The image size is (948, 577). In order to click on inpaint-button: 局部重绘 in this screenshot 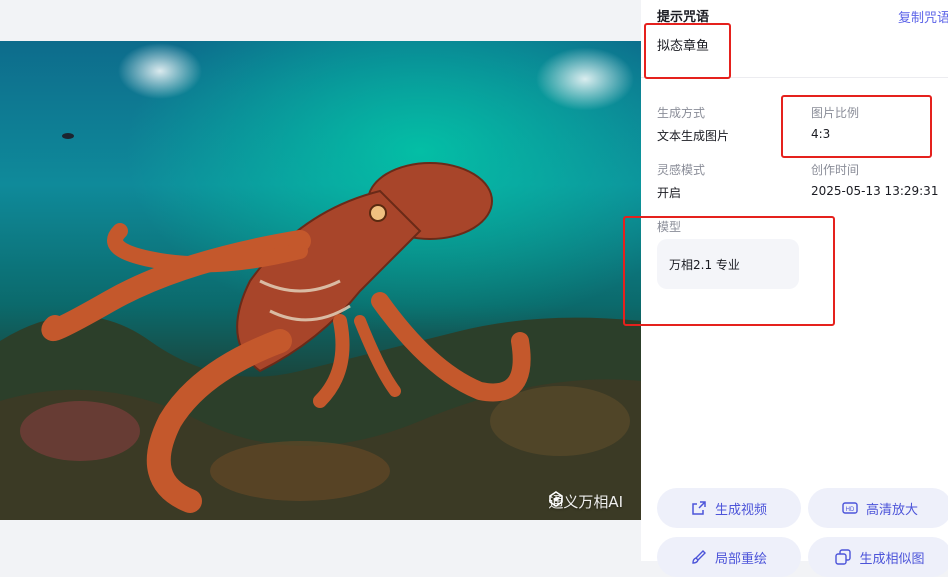, I will do `click(729, 557)`.